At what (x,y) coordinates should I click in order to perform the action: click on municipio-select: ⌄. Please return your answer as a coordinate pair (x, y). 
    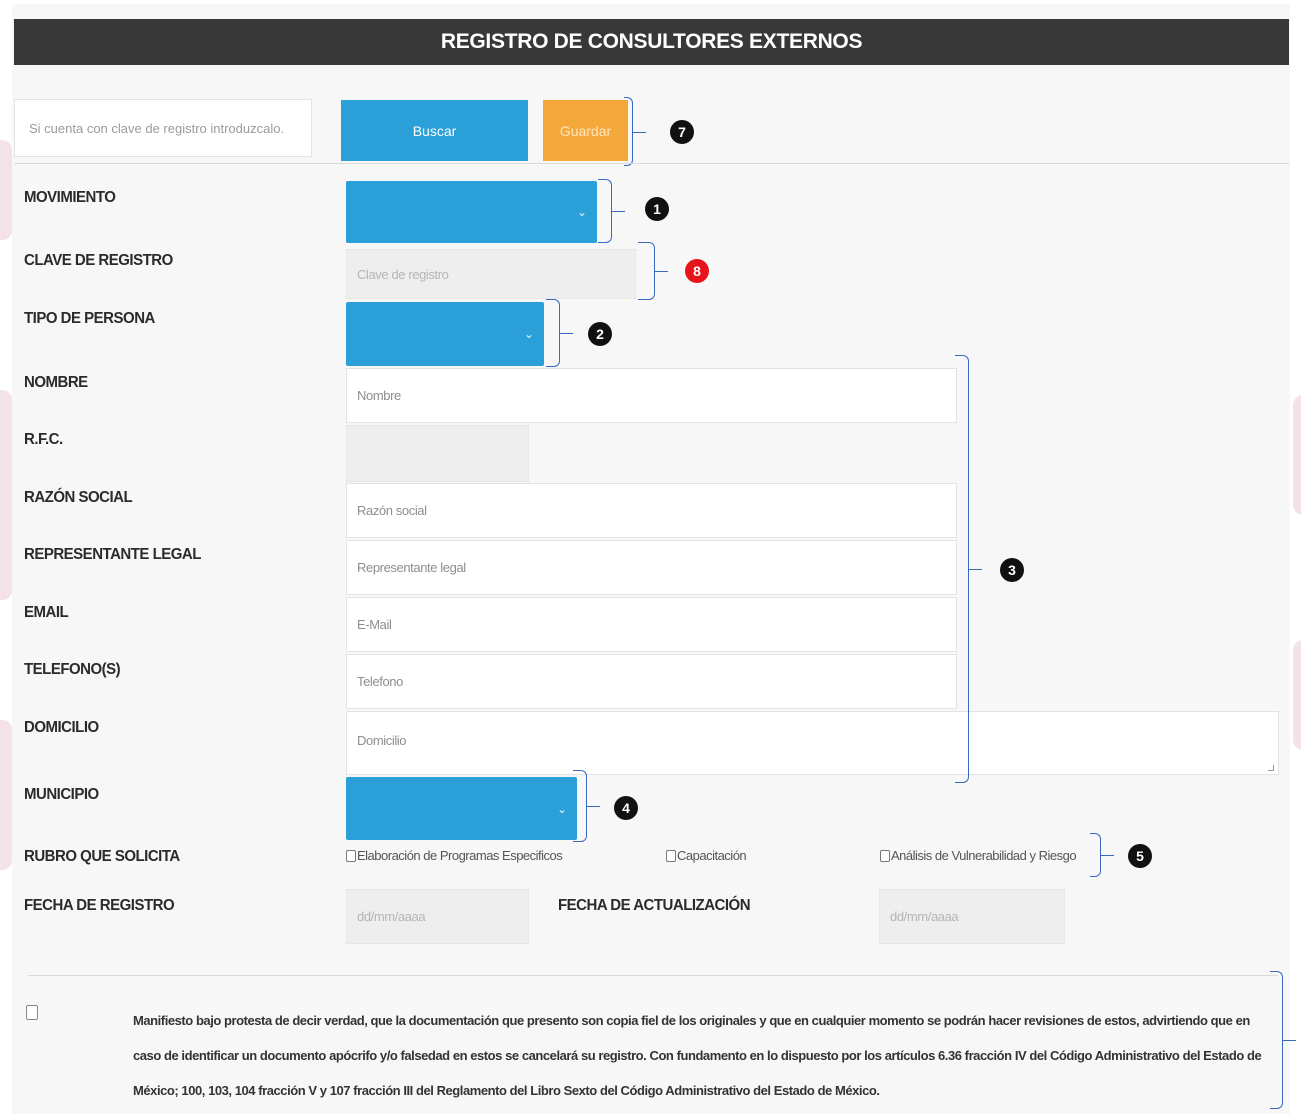
    Looking at the image, I should click on (461, 808).